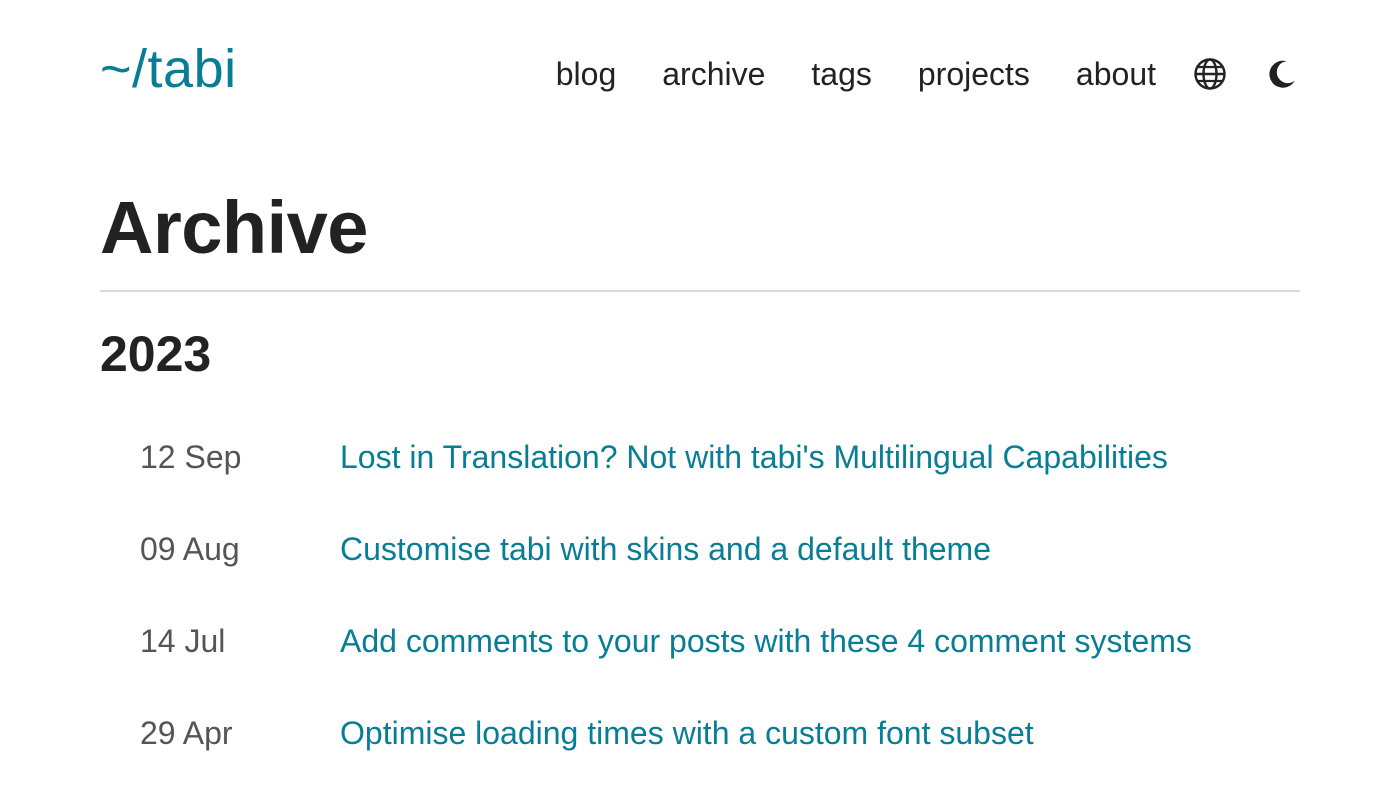 Image resolution: width=1400 pixels, height=800 pixels. Describe the element at coordinates (168, 69) in the screenshot. I see `site-logo: ~/tabi` at that location.